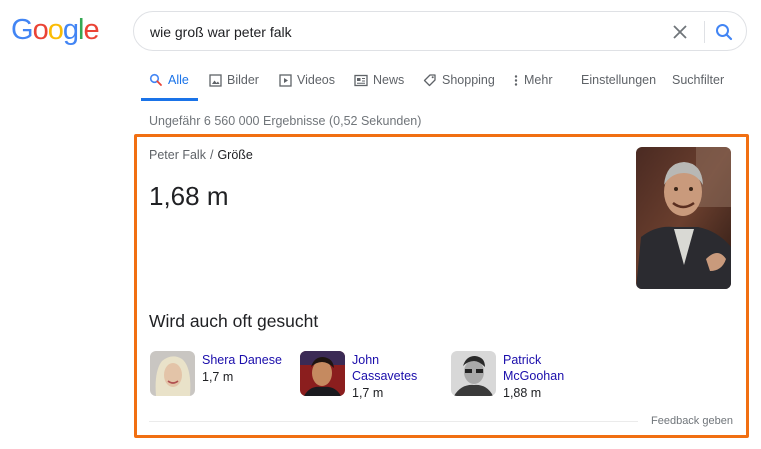  I want to click on also-searched-heading: Wird auch oft gesucht, so click(234, 321).